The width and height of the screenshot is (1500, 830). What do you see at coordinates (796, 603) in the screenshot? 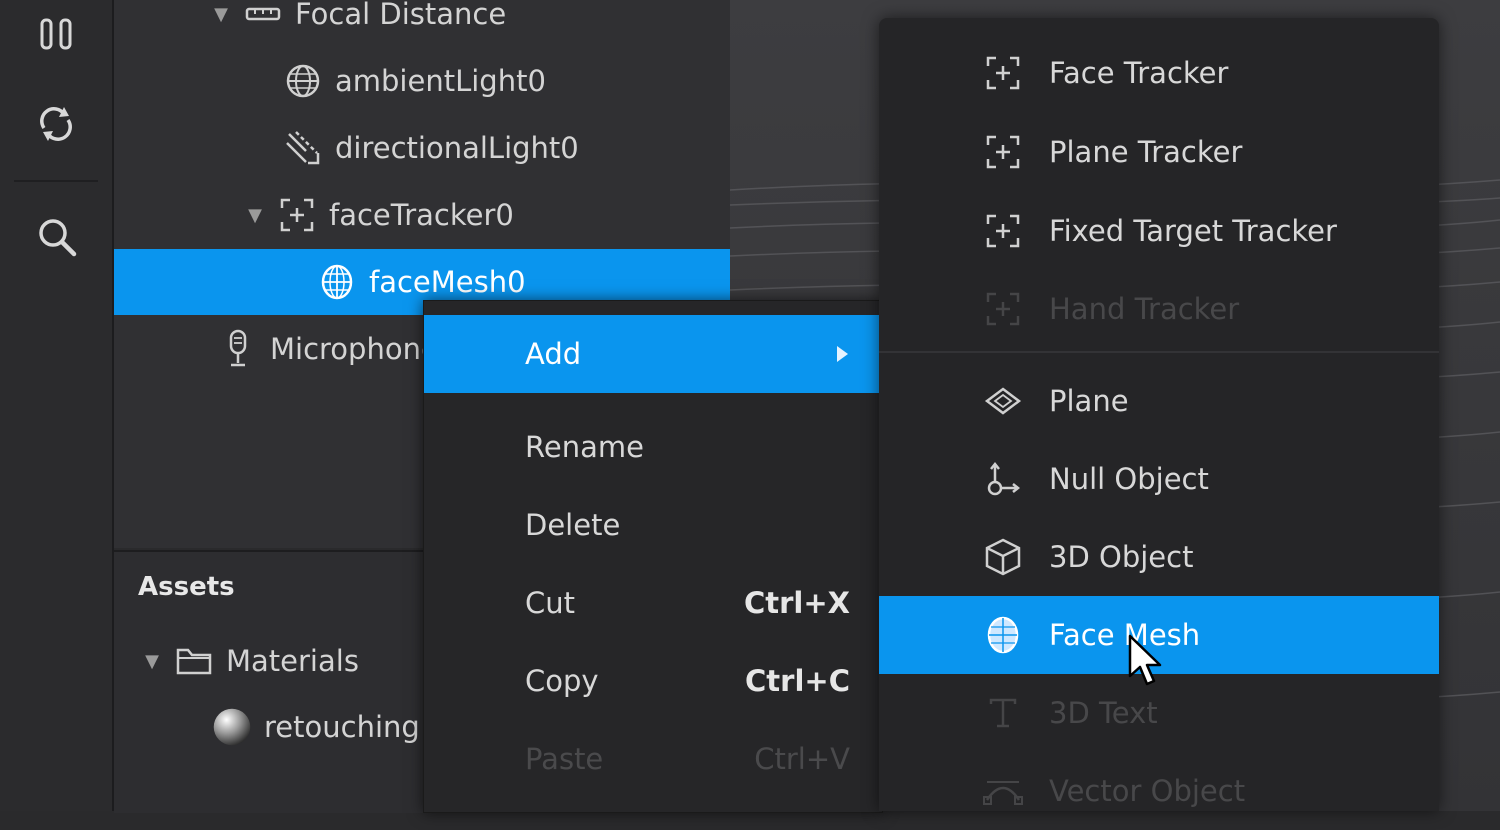
I see `menu-item-shortcut: Ctrl+X` at bounding box center [796, 603].